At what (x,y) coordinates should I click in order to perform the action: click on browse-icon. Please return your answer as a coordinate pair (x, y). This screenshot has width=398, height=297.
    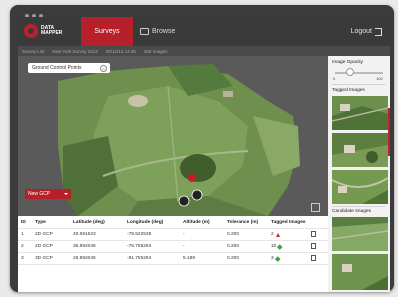
    Looking at the image, I should click on (144, 31).